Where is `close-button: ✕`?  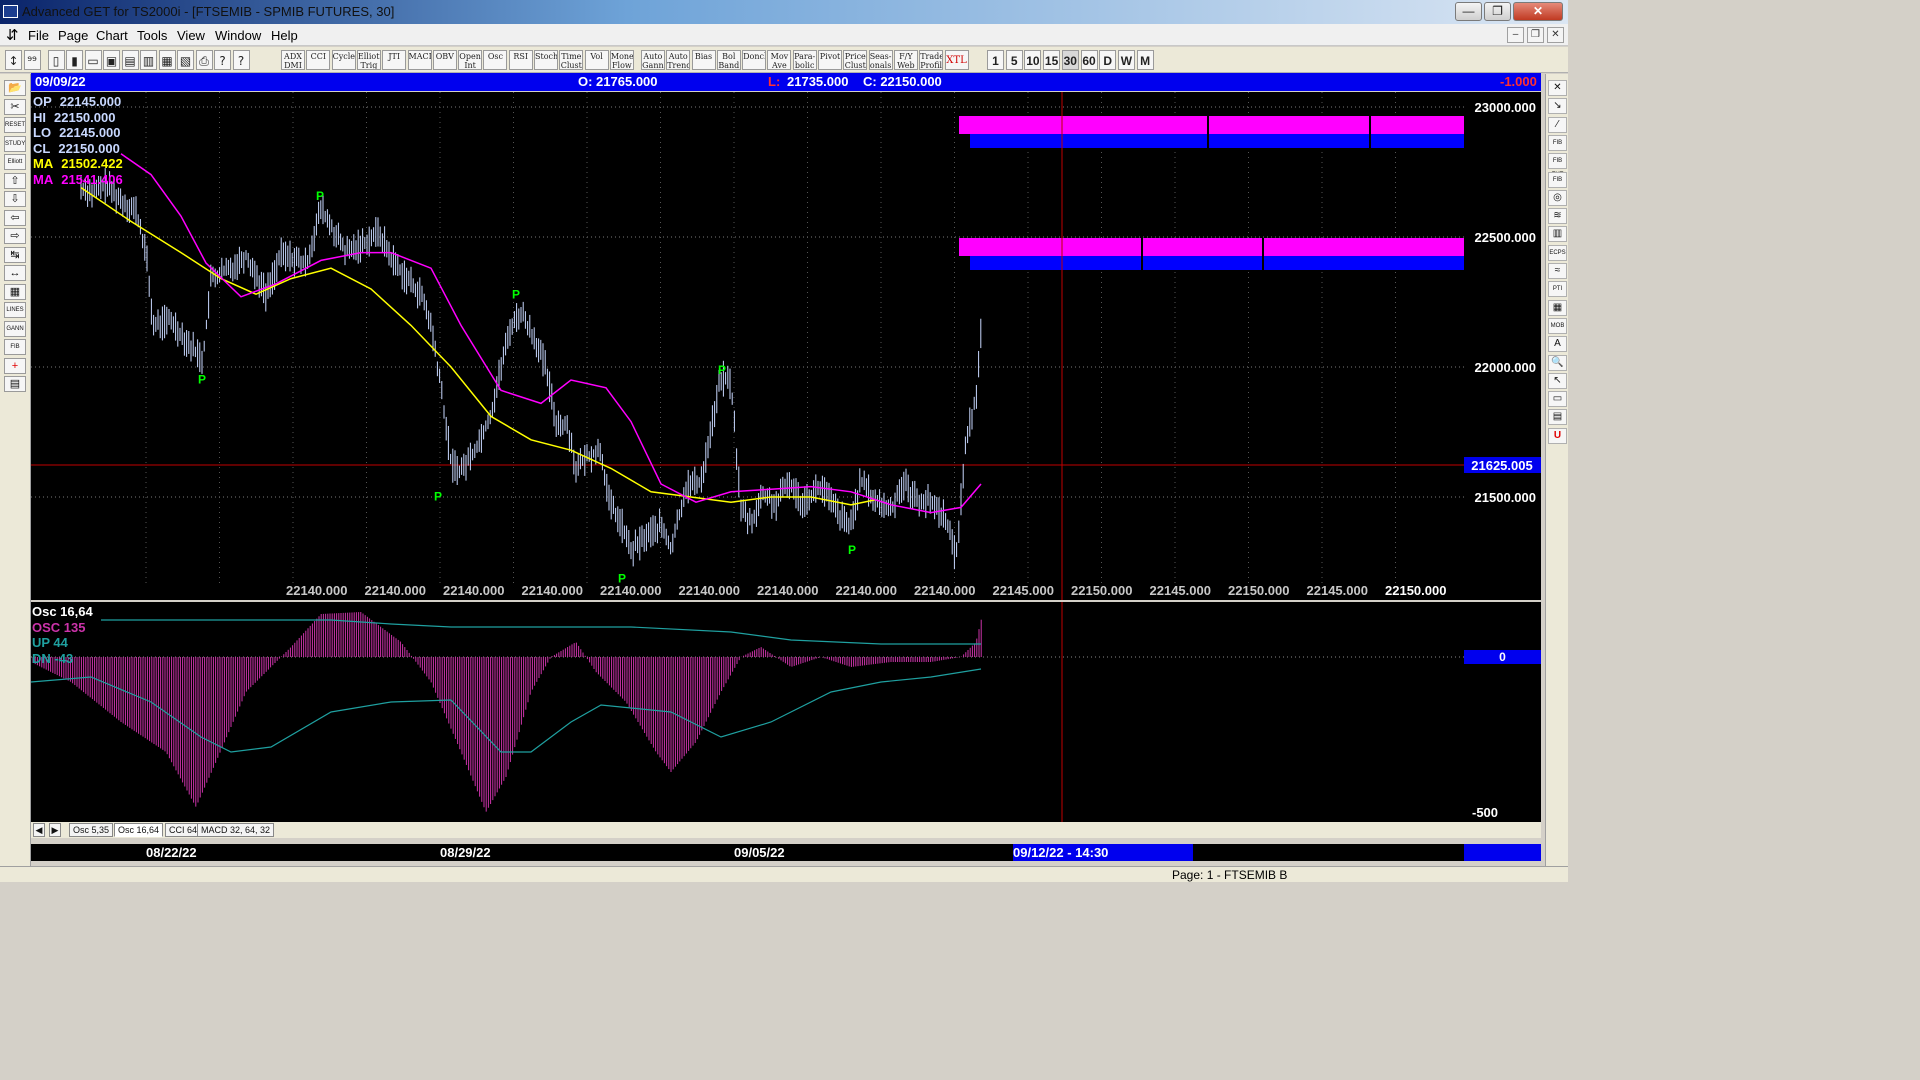
close-button: ✕ is located at coordinates (1538, 11).